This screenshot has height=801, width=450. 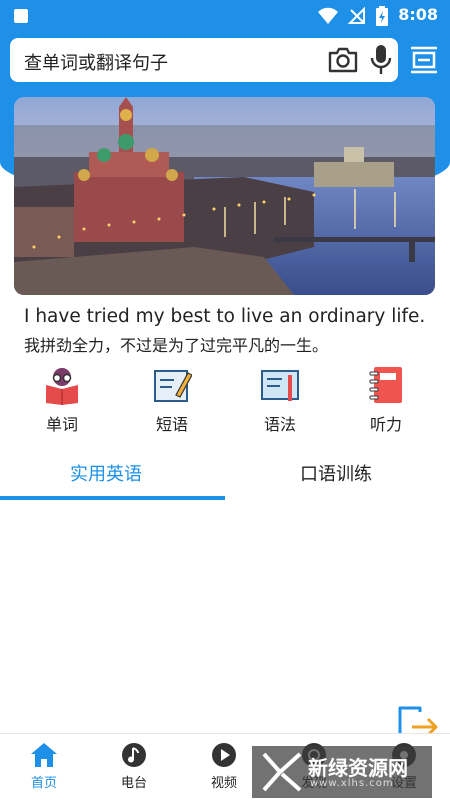 What do you see at coordinates (356, 15) in the screenshot?
I see `no-signal-icon` at bounding box center [356, 15].